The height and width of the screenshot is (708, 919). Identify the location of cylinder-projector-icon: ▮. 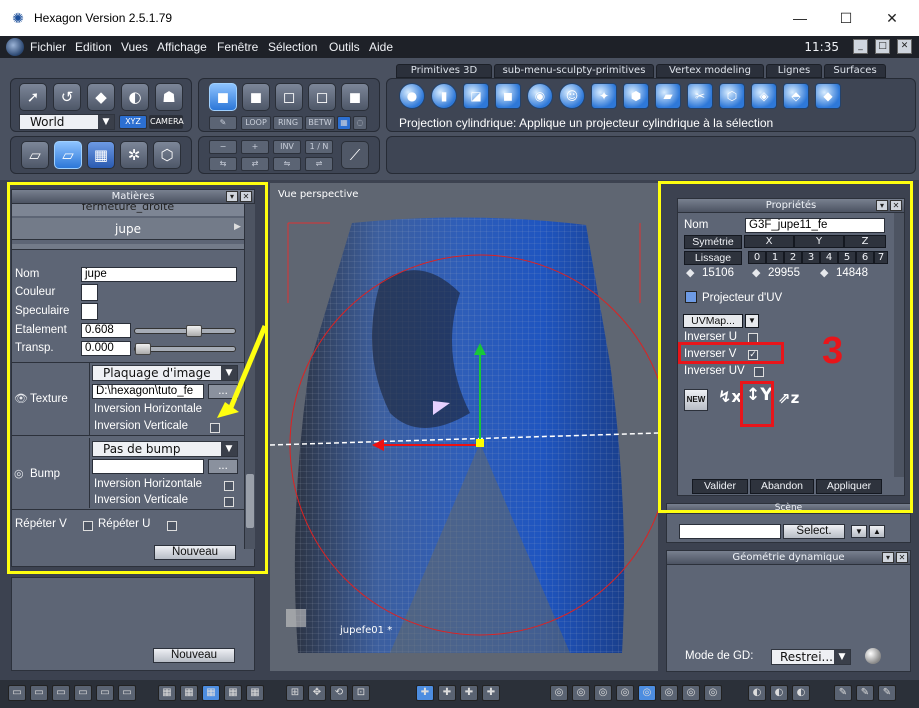
(444, 96).